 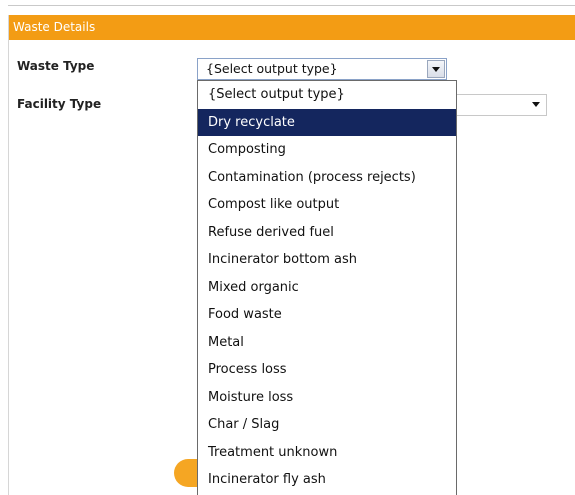 I want to click on waste-type-selected-value: {Select output type}, so click(x=272, y=68).